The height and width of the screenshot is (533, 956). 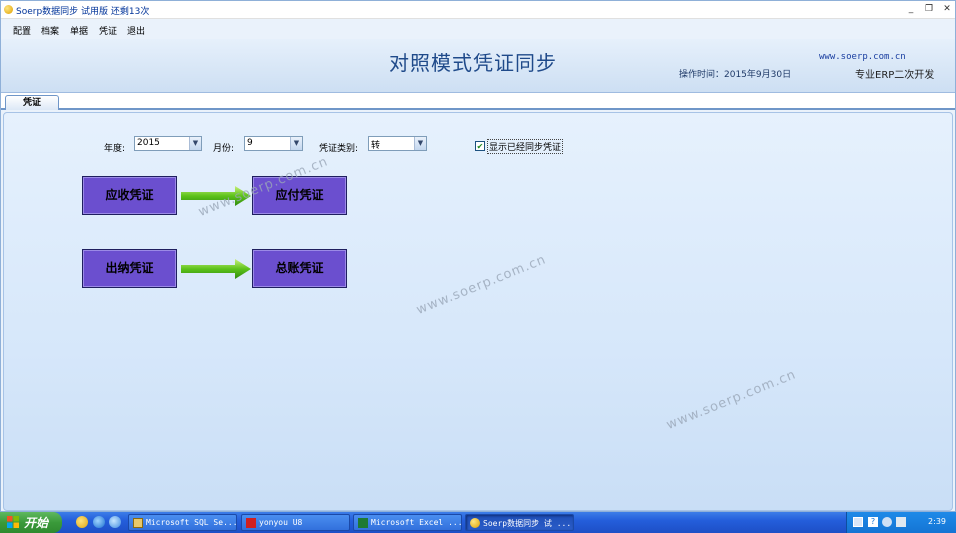 What do you see at coordinates (99, 522) in the screenshot?
I see `ie-icon` at bounding box center [99, 522].